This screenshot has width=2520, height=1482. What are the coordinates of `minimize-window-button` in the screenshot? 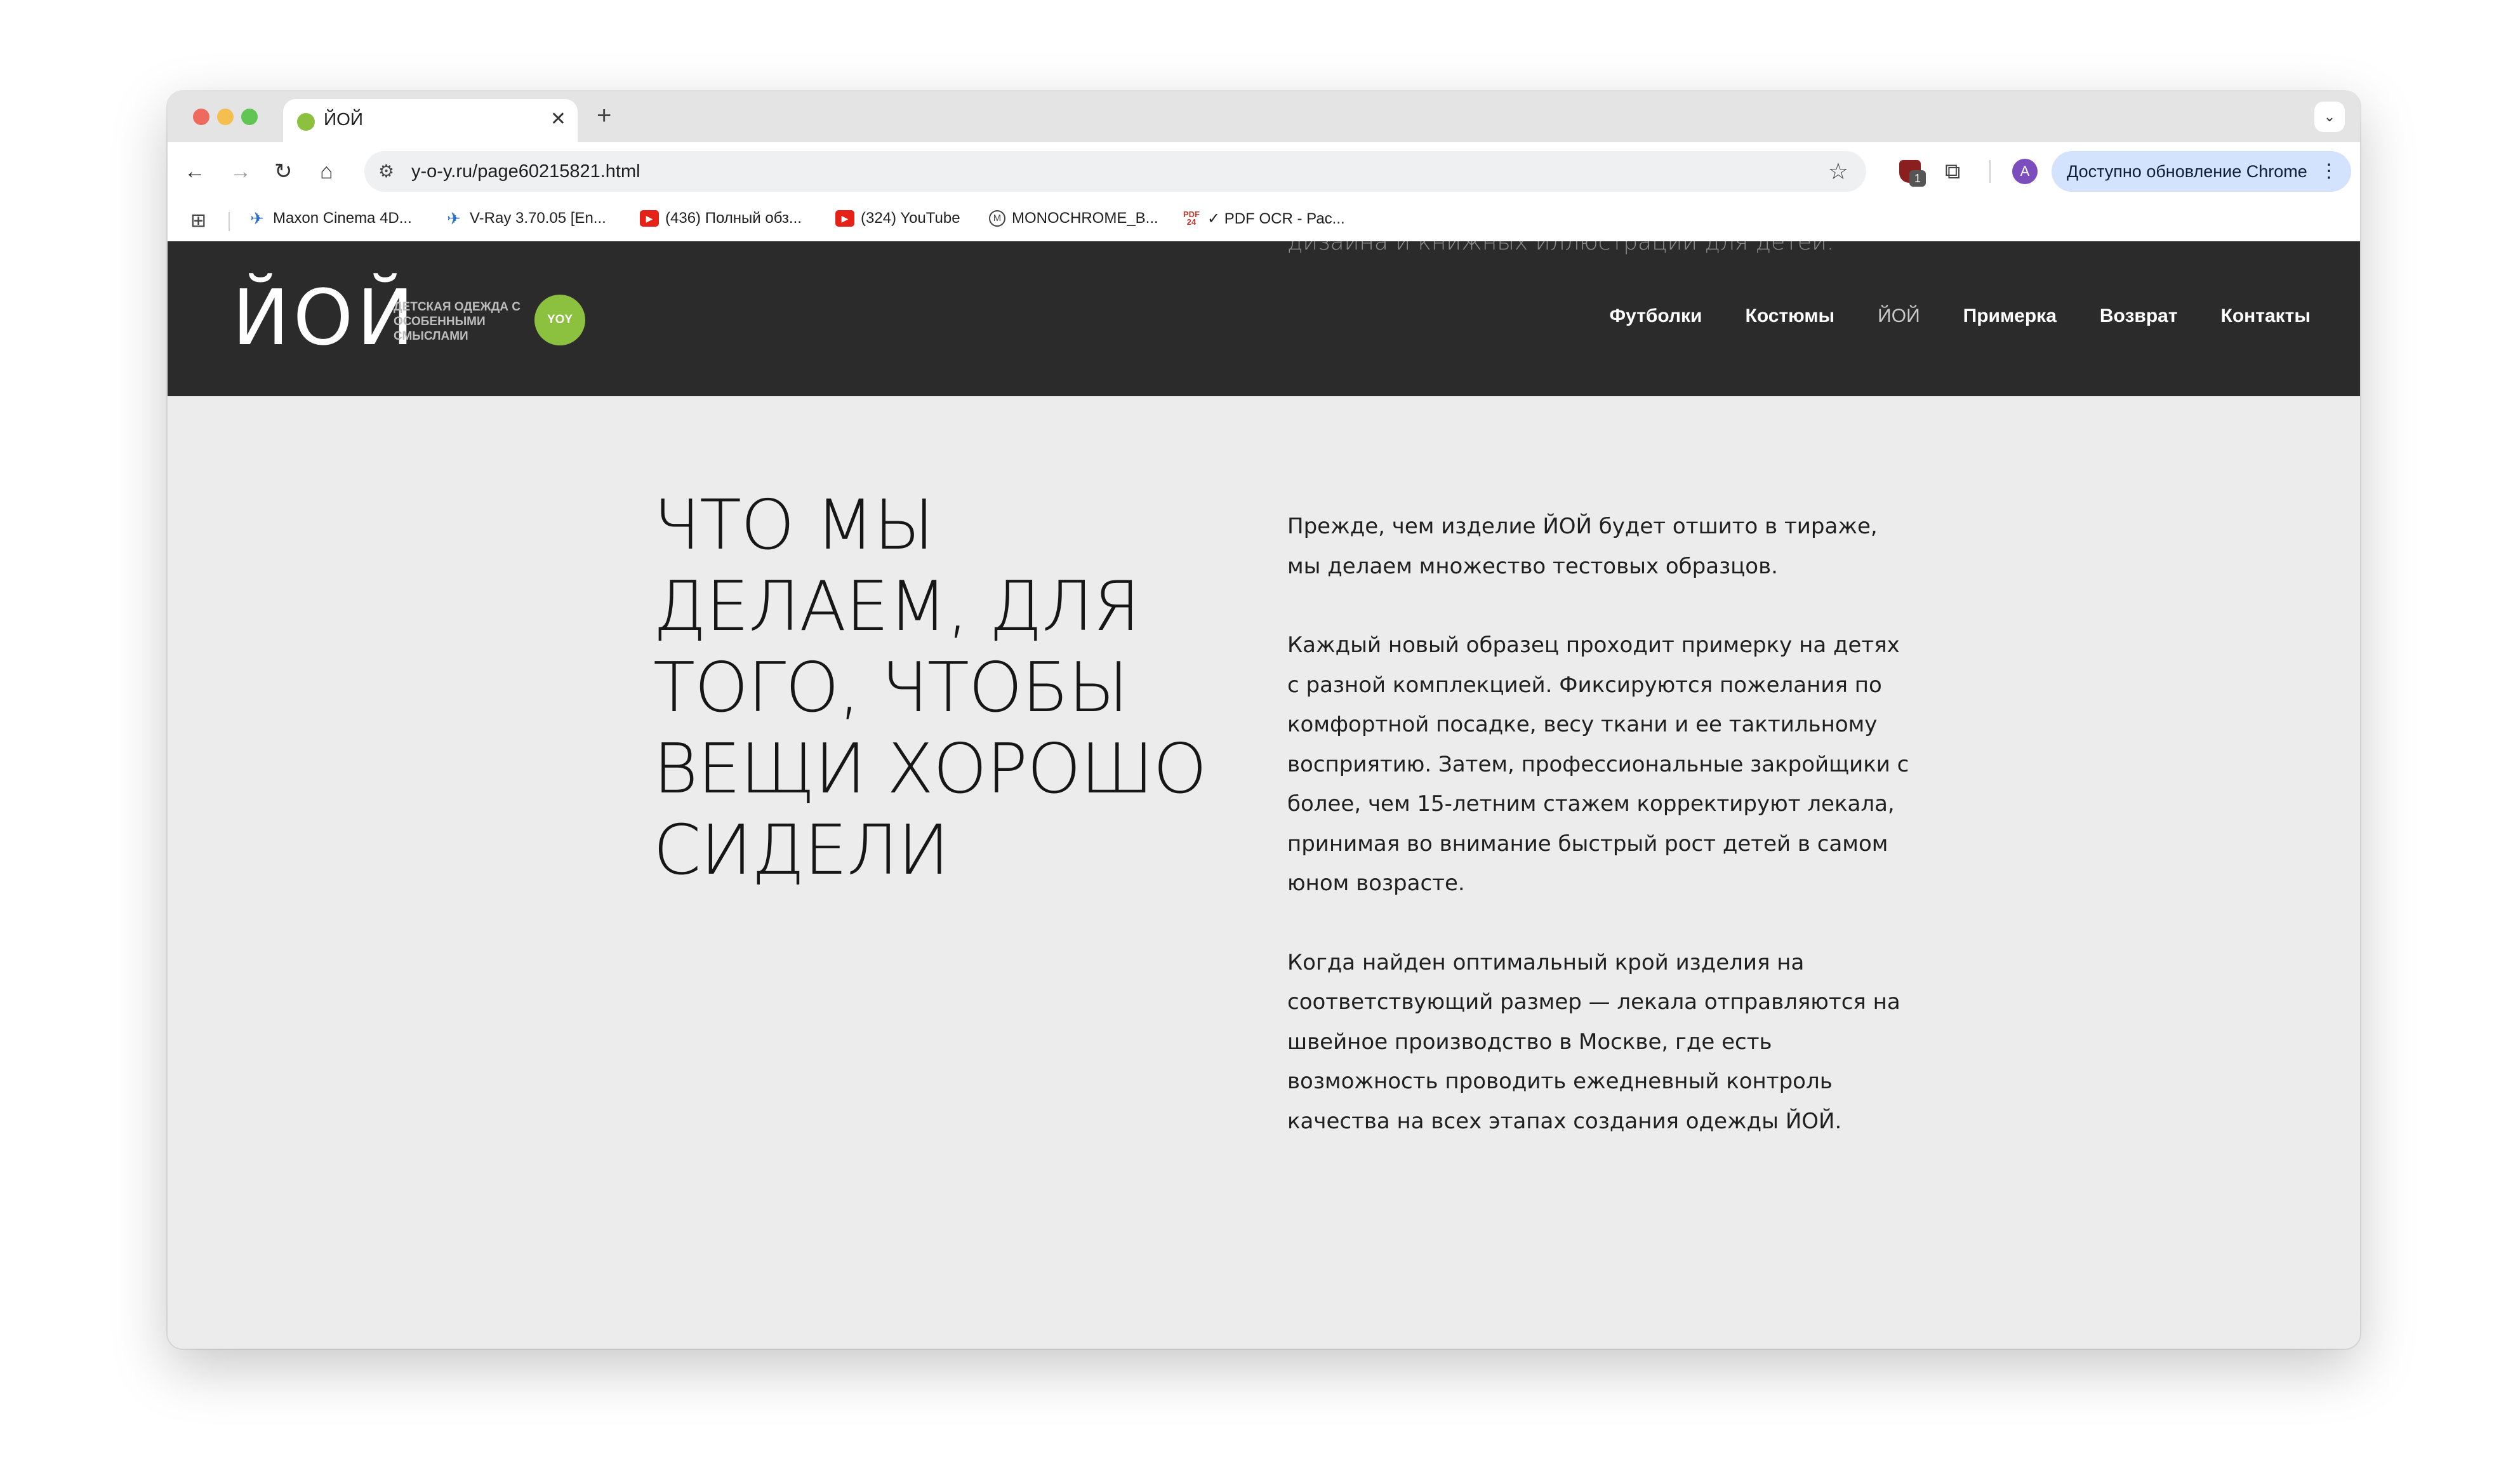 It's located at (225, 117).